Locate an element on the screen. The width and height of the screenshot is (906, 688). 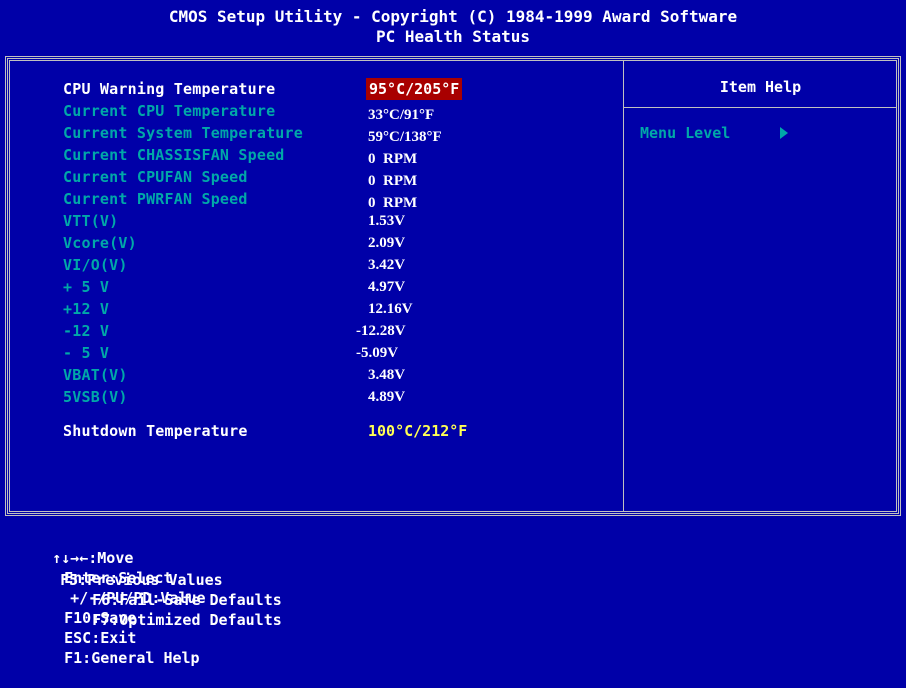
page-title: PC Health Status is located at coordinates (453, 36).